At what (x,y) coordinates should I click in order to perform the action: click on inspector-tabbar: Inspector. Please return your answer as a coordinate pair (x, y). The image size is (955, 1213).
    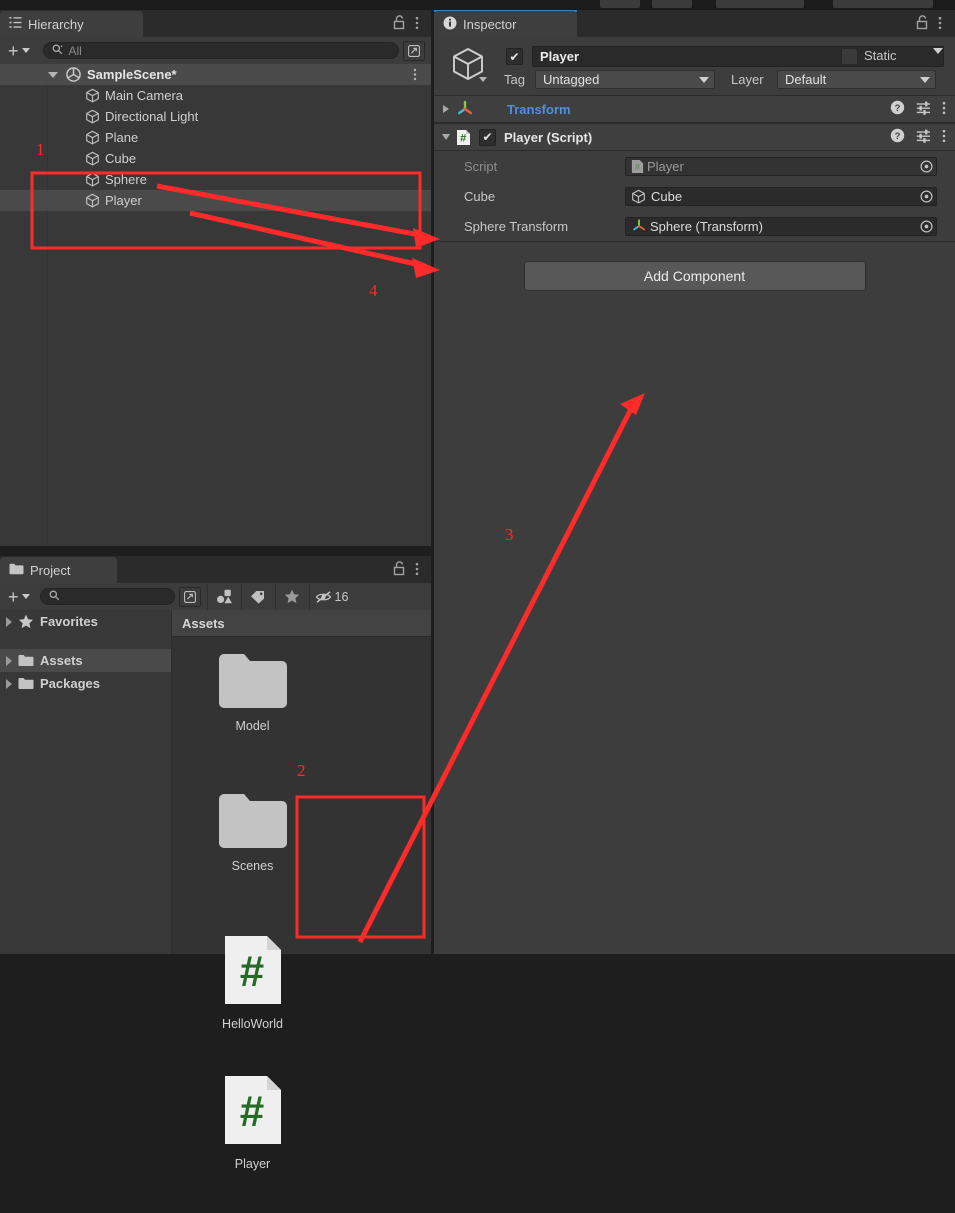
    Looking at the image, I should click on (694, 23).